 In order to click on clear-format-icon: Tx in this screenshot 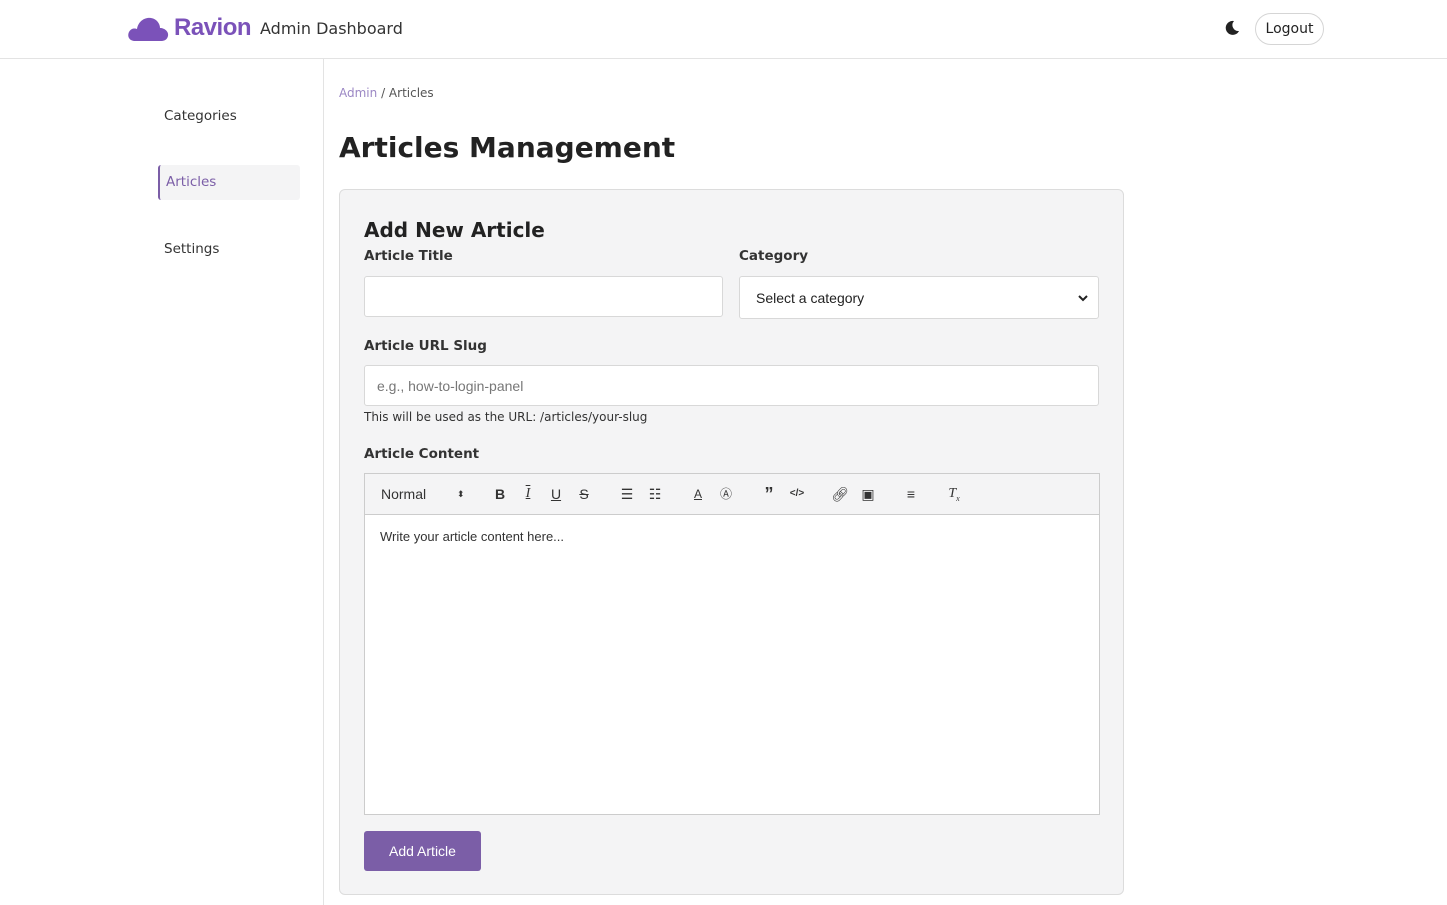, I will do `click(954, 494)`.